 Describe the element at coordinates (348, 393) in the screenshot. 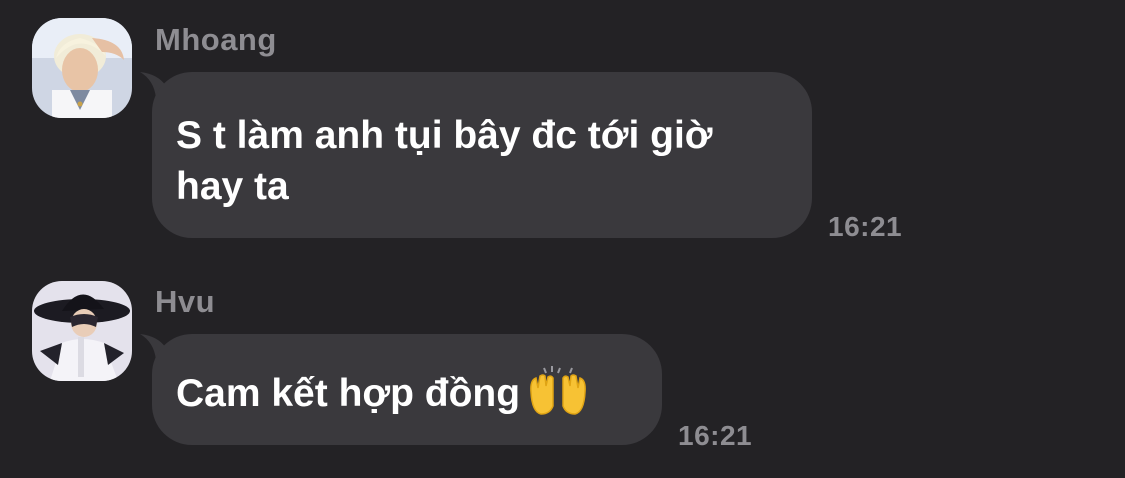

I see `message-text: Cam kết hợp đồng` at that location.